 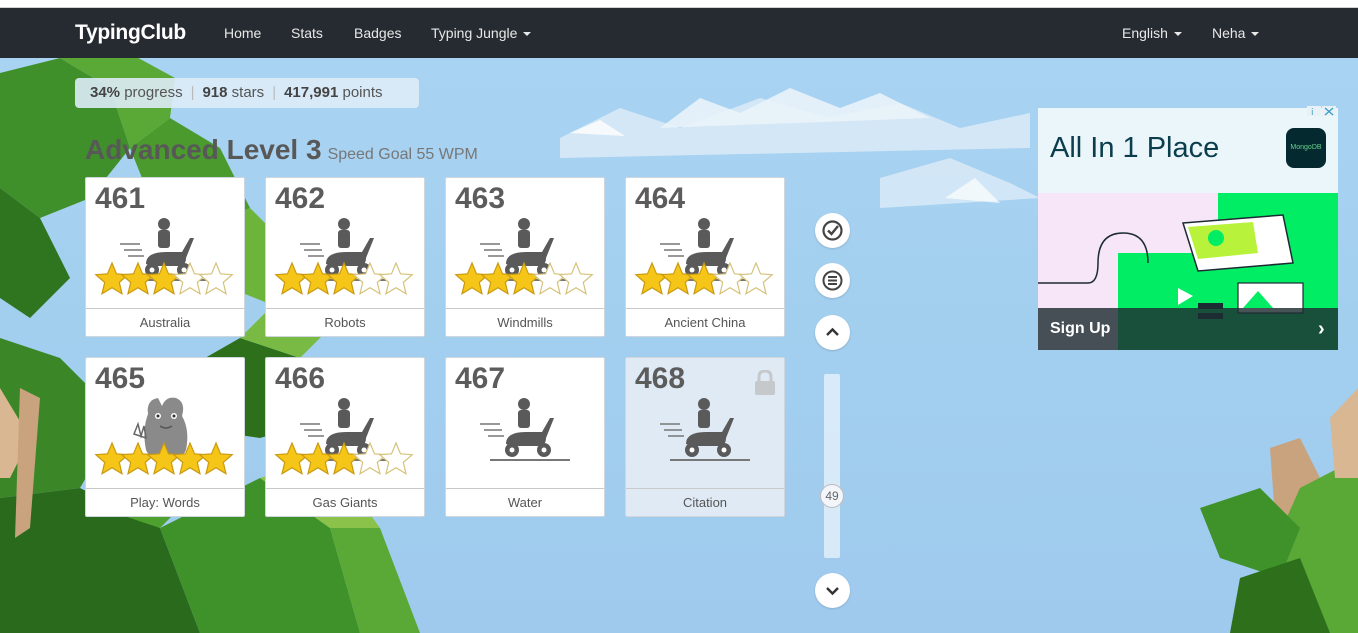 I want to click on scroll-position-indicator: 49, so click(x=832, y=496).